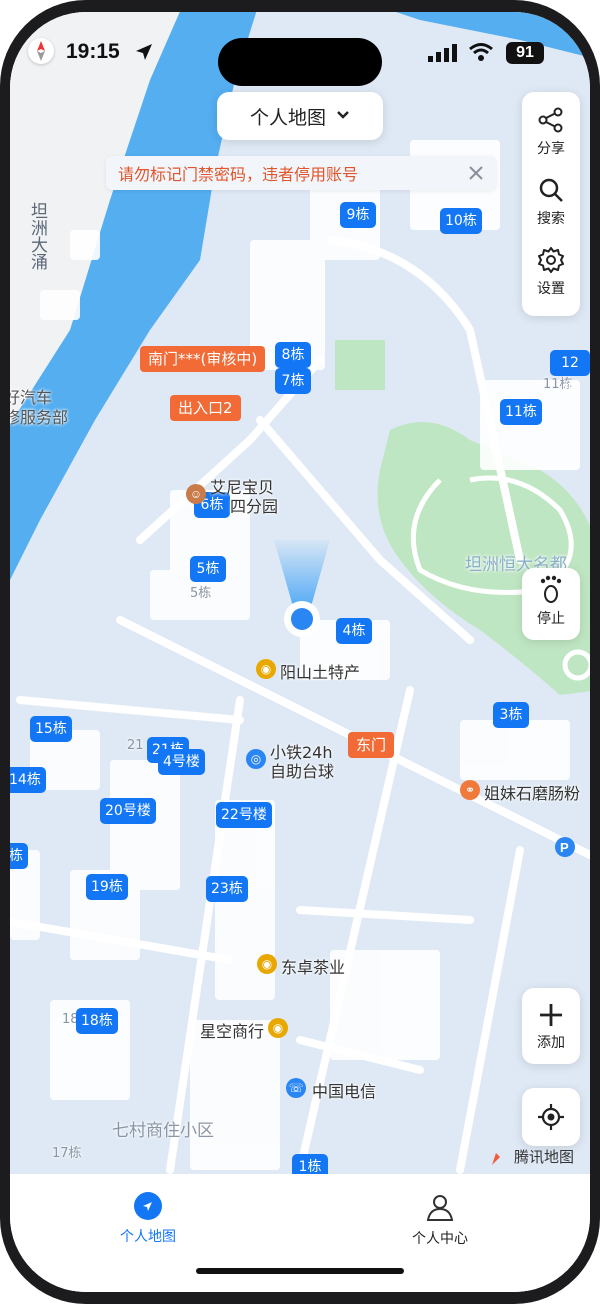 The image size is (600, 1304). Describe the element at coordinates (148, 1237) in the screenshot. I see `tab-personal-map-label: 个人地图` at that location.